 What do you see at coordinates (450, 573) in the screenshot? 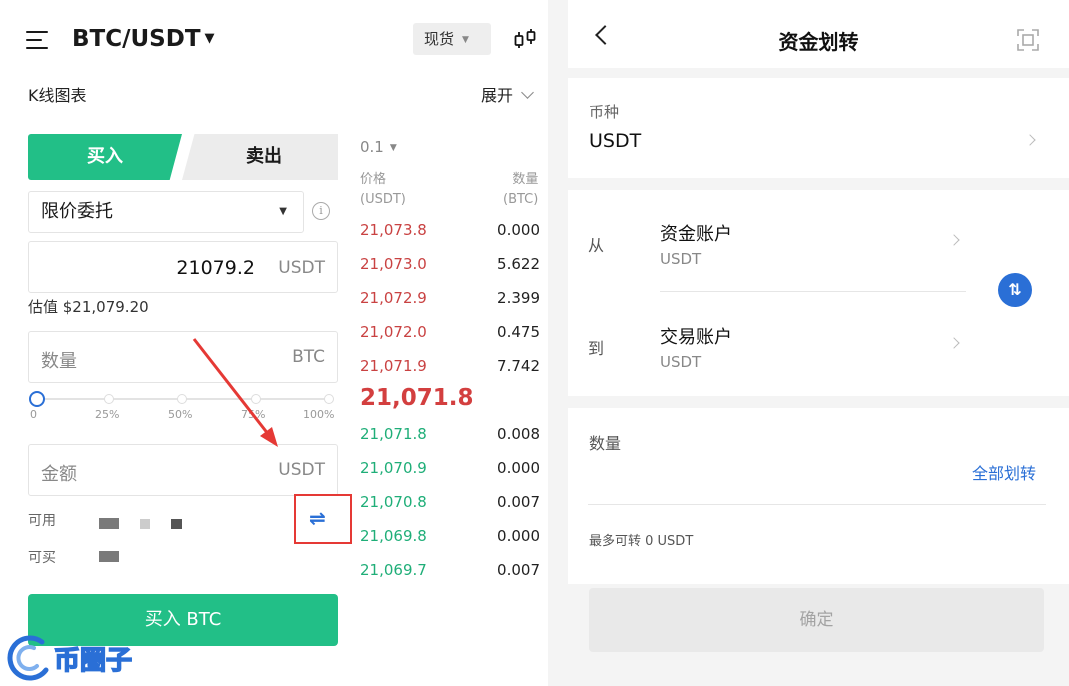
I see `bid-row: 21,069.7 0.007` at bounding box center [450, 573].